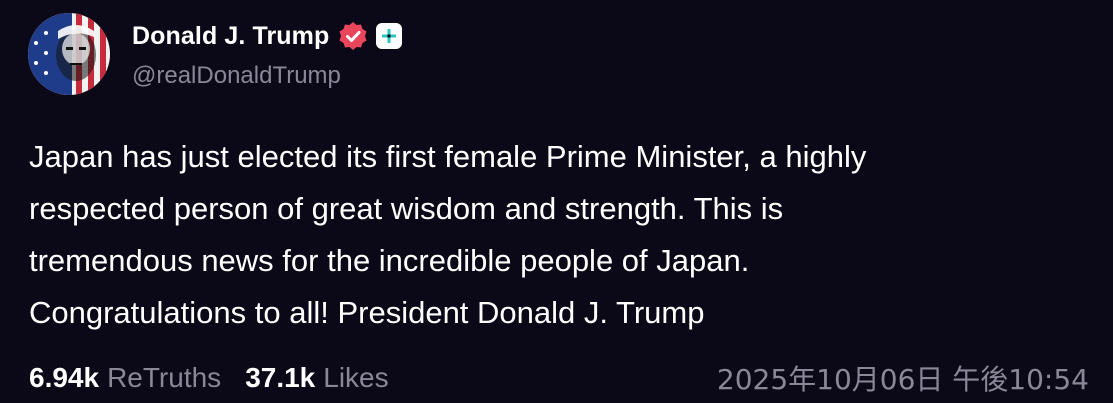 The image size is (1113, 403). I want to click on author-name-row: Donald J. Trump, so click(267, 36).